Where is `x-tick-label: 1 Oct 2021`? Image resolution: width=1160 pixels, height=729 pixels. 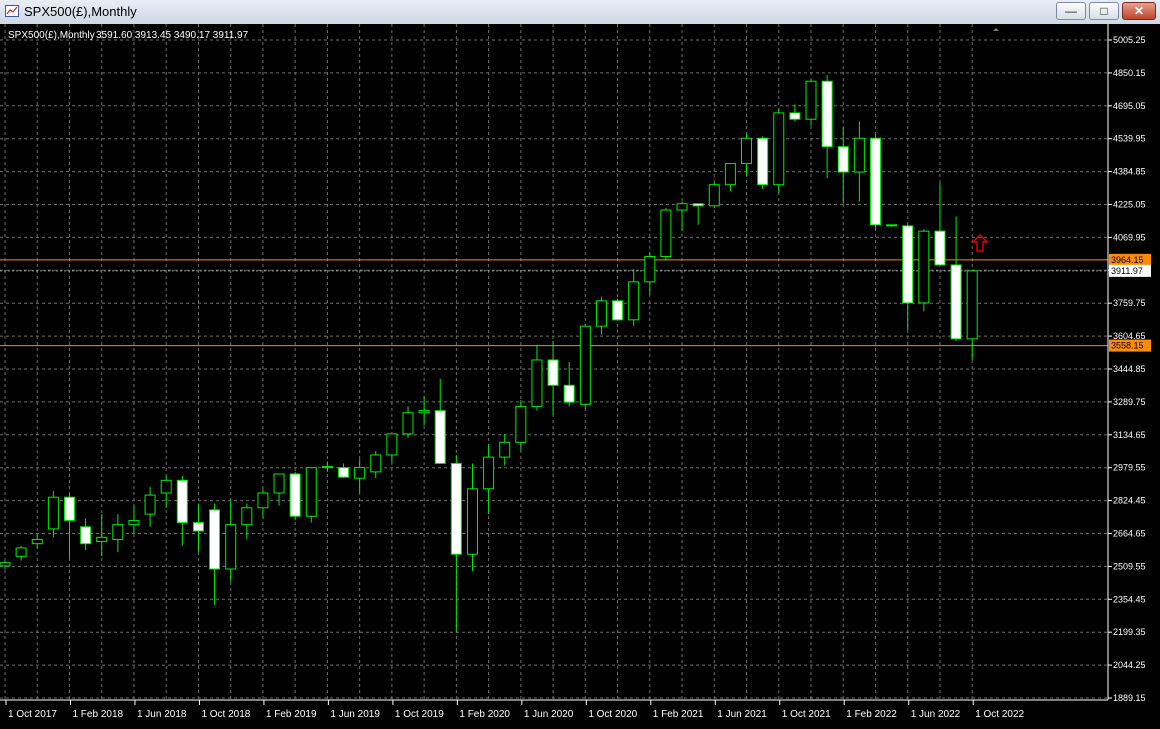 x-tick-label: 1 Oct 2021 is located at coordinates (806, 714).